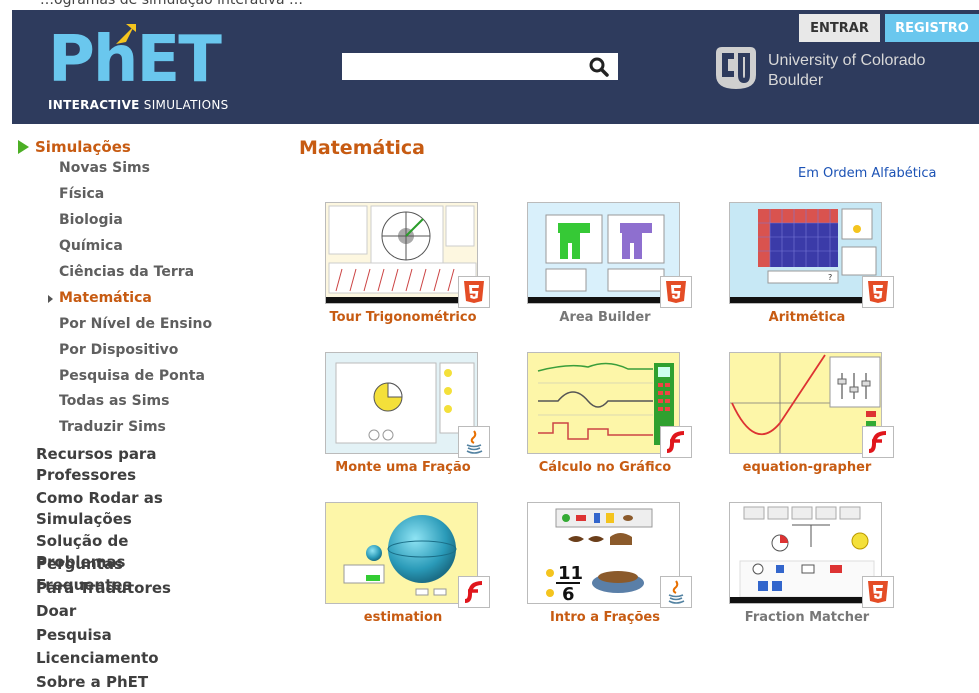  What do you see at coordinates (603, 553) in the screenshot?
I see `sim-thumbnail: 11 6` at bounding box center [603, 553].